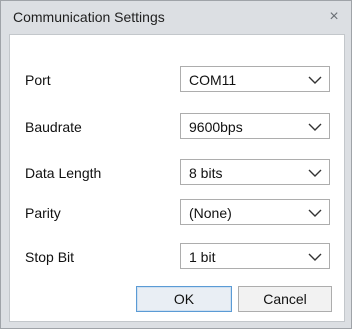 This screenshot has height=329, width=352. I want to click on dialog-title: Communication Settings, so click(89, 17).